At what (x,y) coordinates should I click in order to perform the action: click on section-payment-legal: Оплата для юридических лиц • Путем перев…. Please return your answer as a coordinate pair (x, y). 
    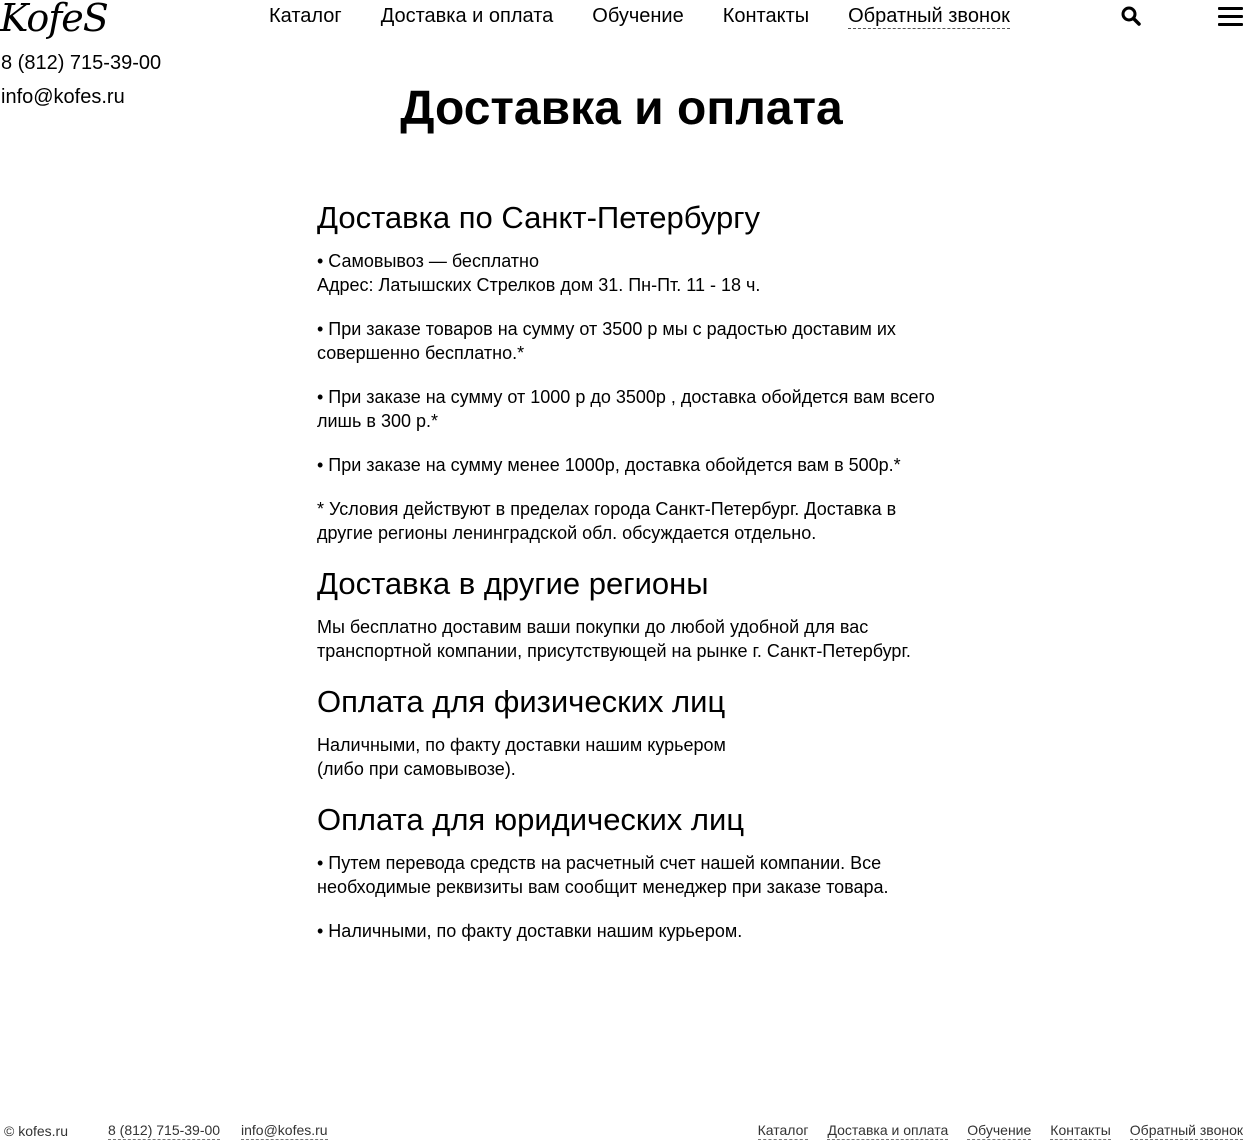
    Looking at the image, I should click on (627, 872).